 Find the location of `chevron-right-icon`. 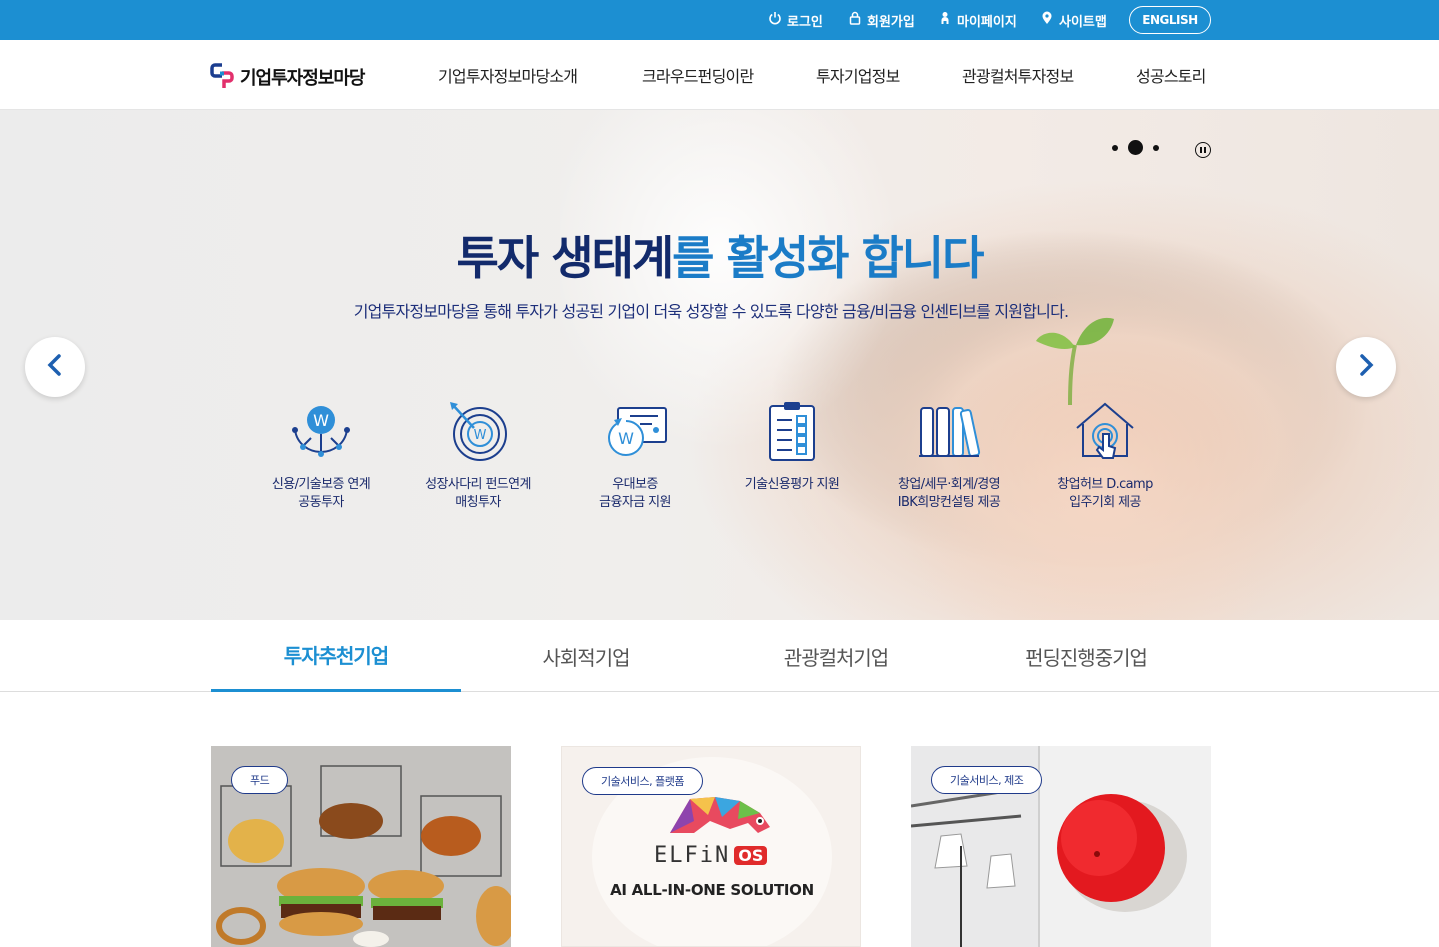

chevron-right-icon is located at coordinates (1366, 367).